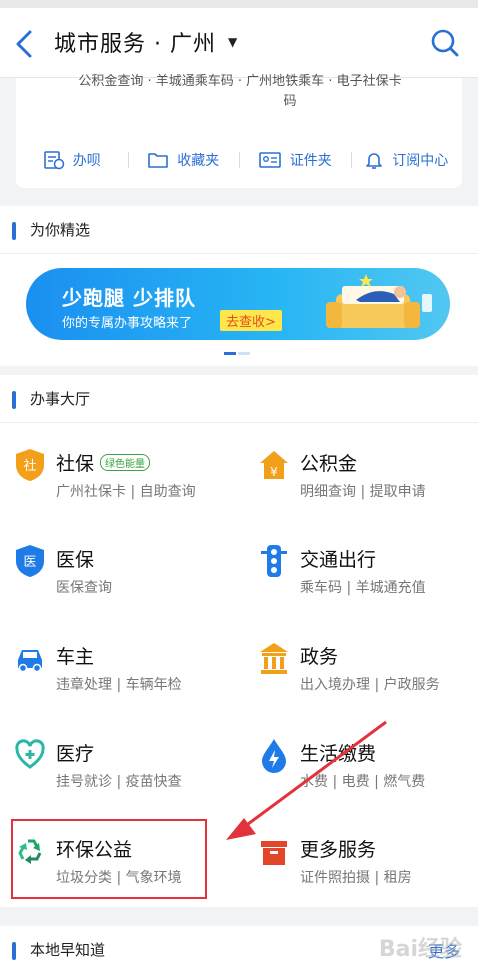  I want to click on promo-banner: 少跑腿 少排队 你的专属办事攻略来了 去查收>, so click(238, 304).